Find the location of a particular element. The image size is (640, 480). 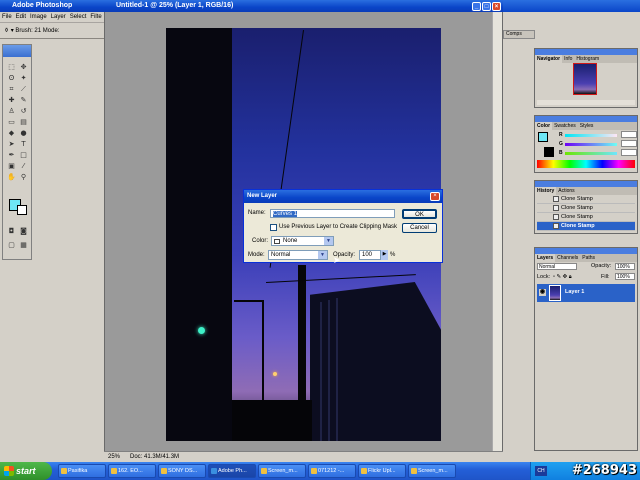

blend-mode-select: Normal is located at coordinates (557, 266).